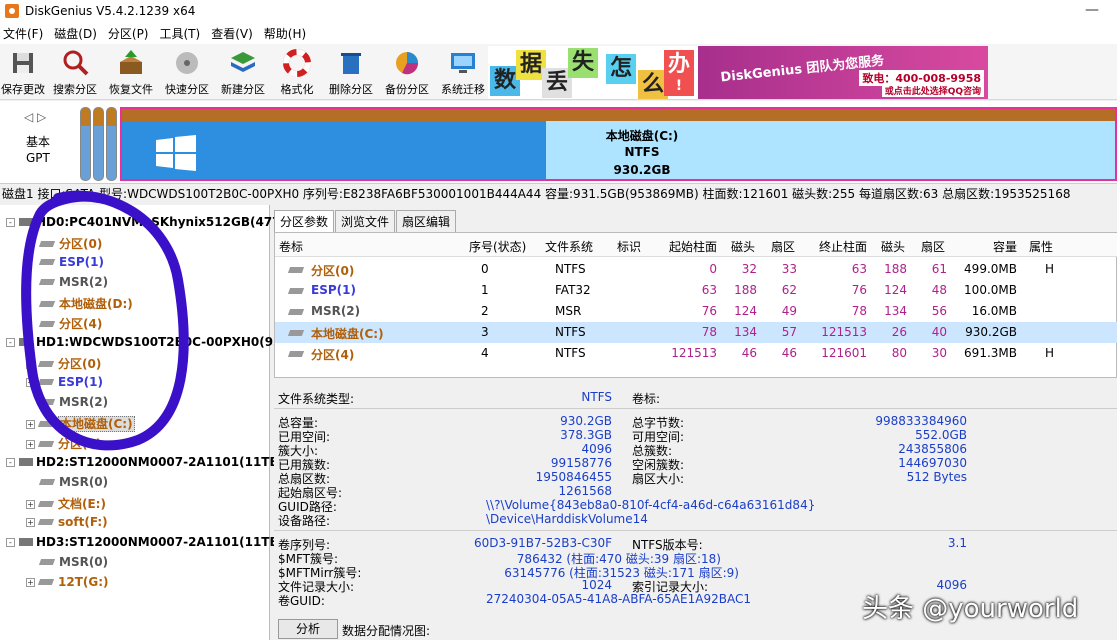 This screenshot has height=640, width=1117. I want to click on search-partition-button: 搜索分区, so click(75, 73).